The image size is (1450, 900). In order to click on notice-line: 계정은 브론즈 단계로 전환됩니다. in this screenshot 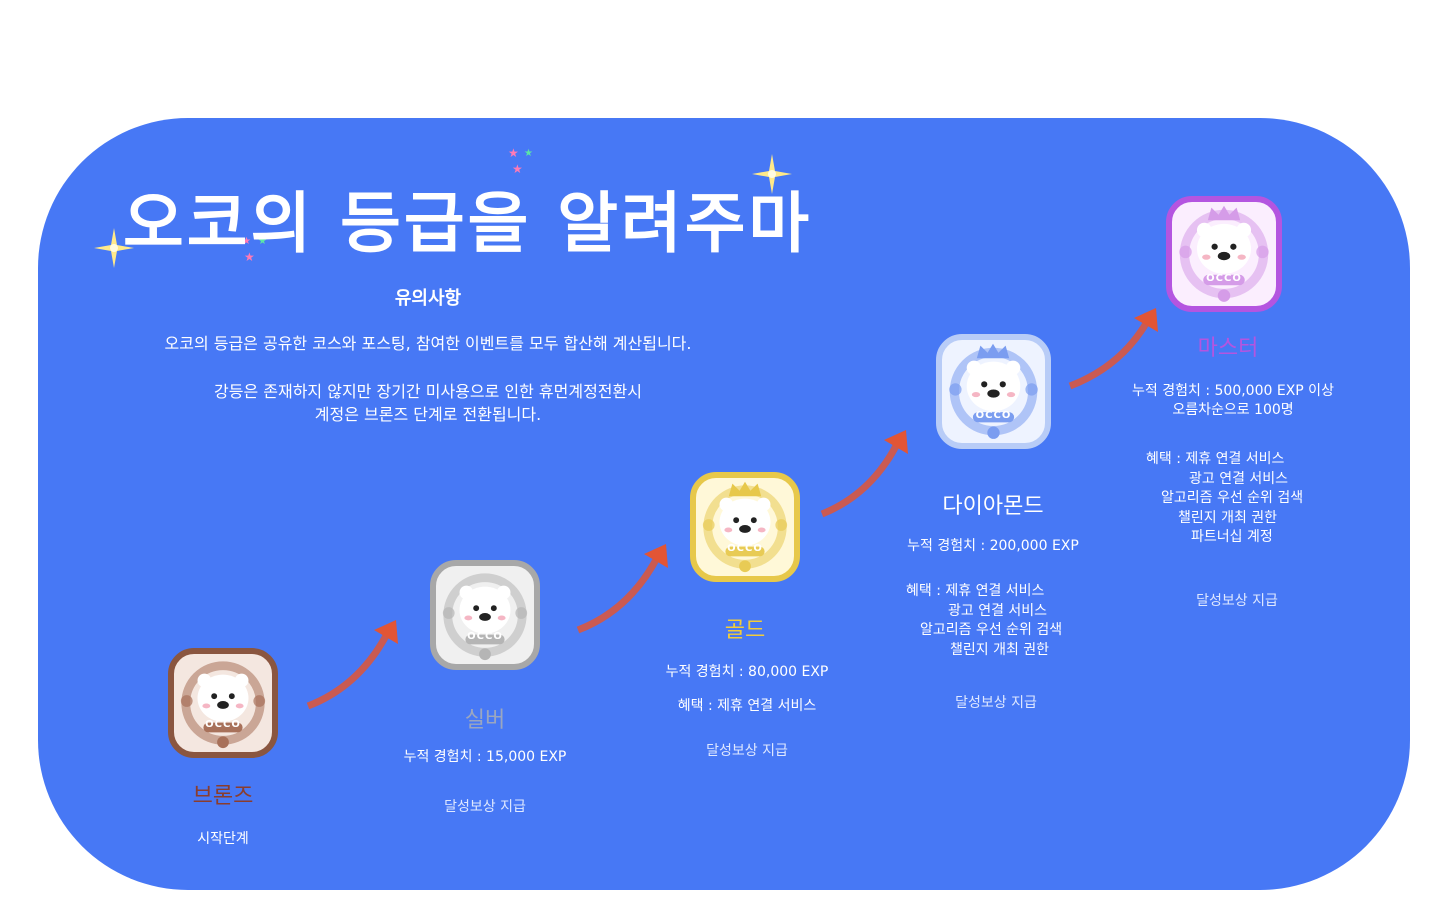, I will do `click(428, 414)`.